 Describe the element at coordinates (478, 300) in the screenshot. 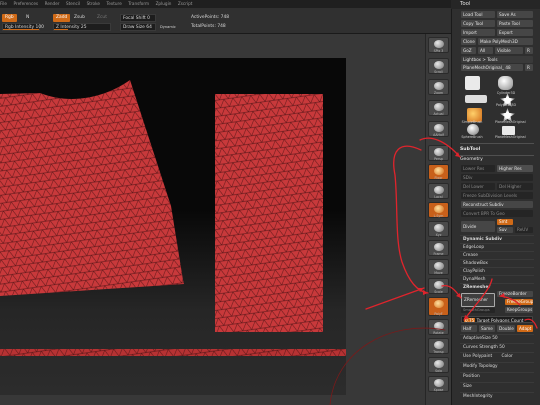

I see `zremesher-button: ZRemesher` at that location.